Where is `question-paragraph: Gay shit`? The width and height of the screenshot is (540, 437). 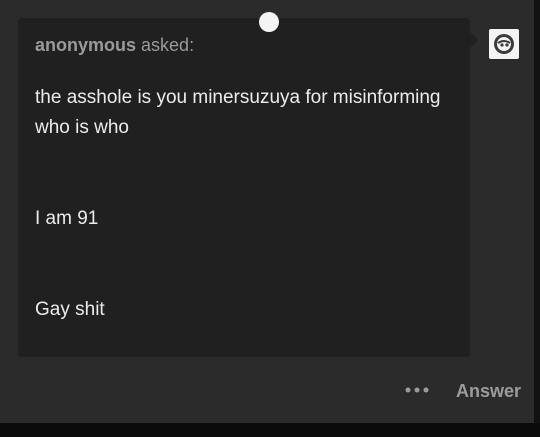 question-paragraph: Gay shit is located at coordinates (70, 309).